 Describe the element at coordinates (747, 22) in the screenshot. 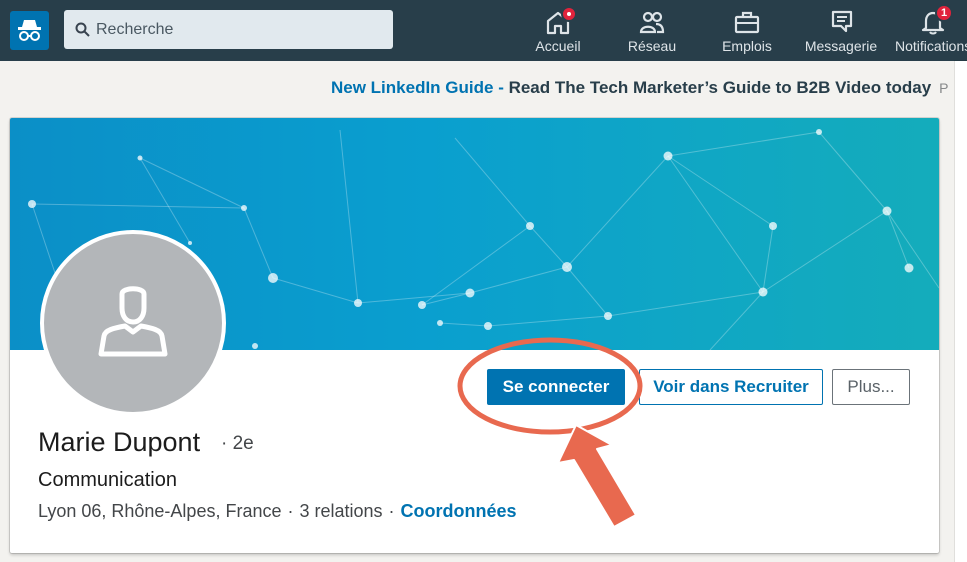

I see `briefcase-icon` at that location.